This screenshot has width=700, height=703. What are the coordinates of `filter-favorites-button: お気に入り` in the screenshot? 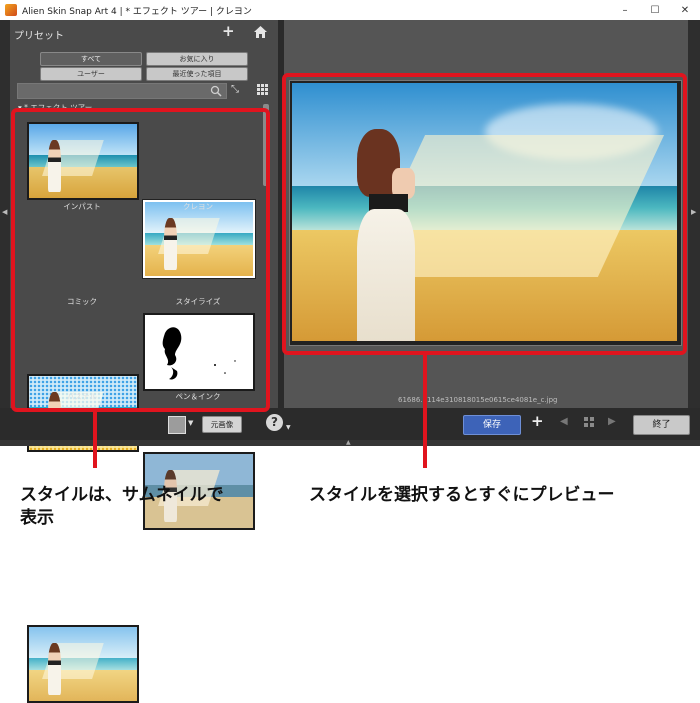 It's located at (197, 59).